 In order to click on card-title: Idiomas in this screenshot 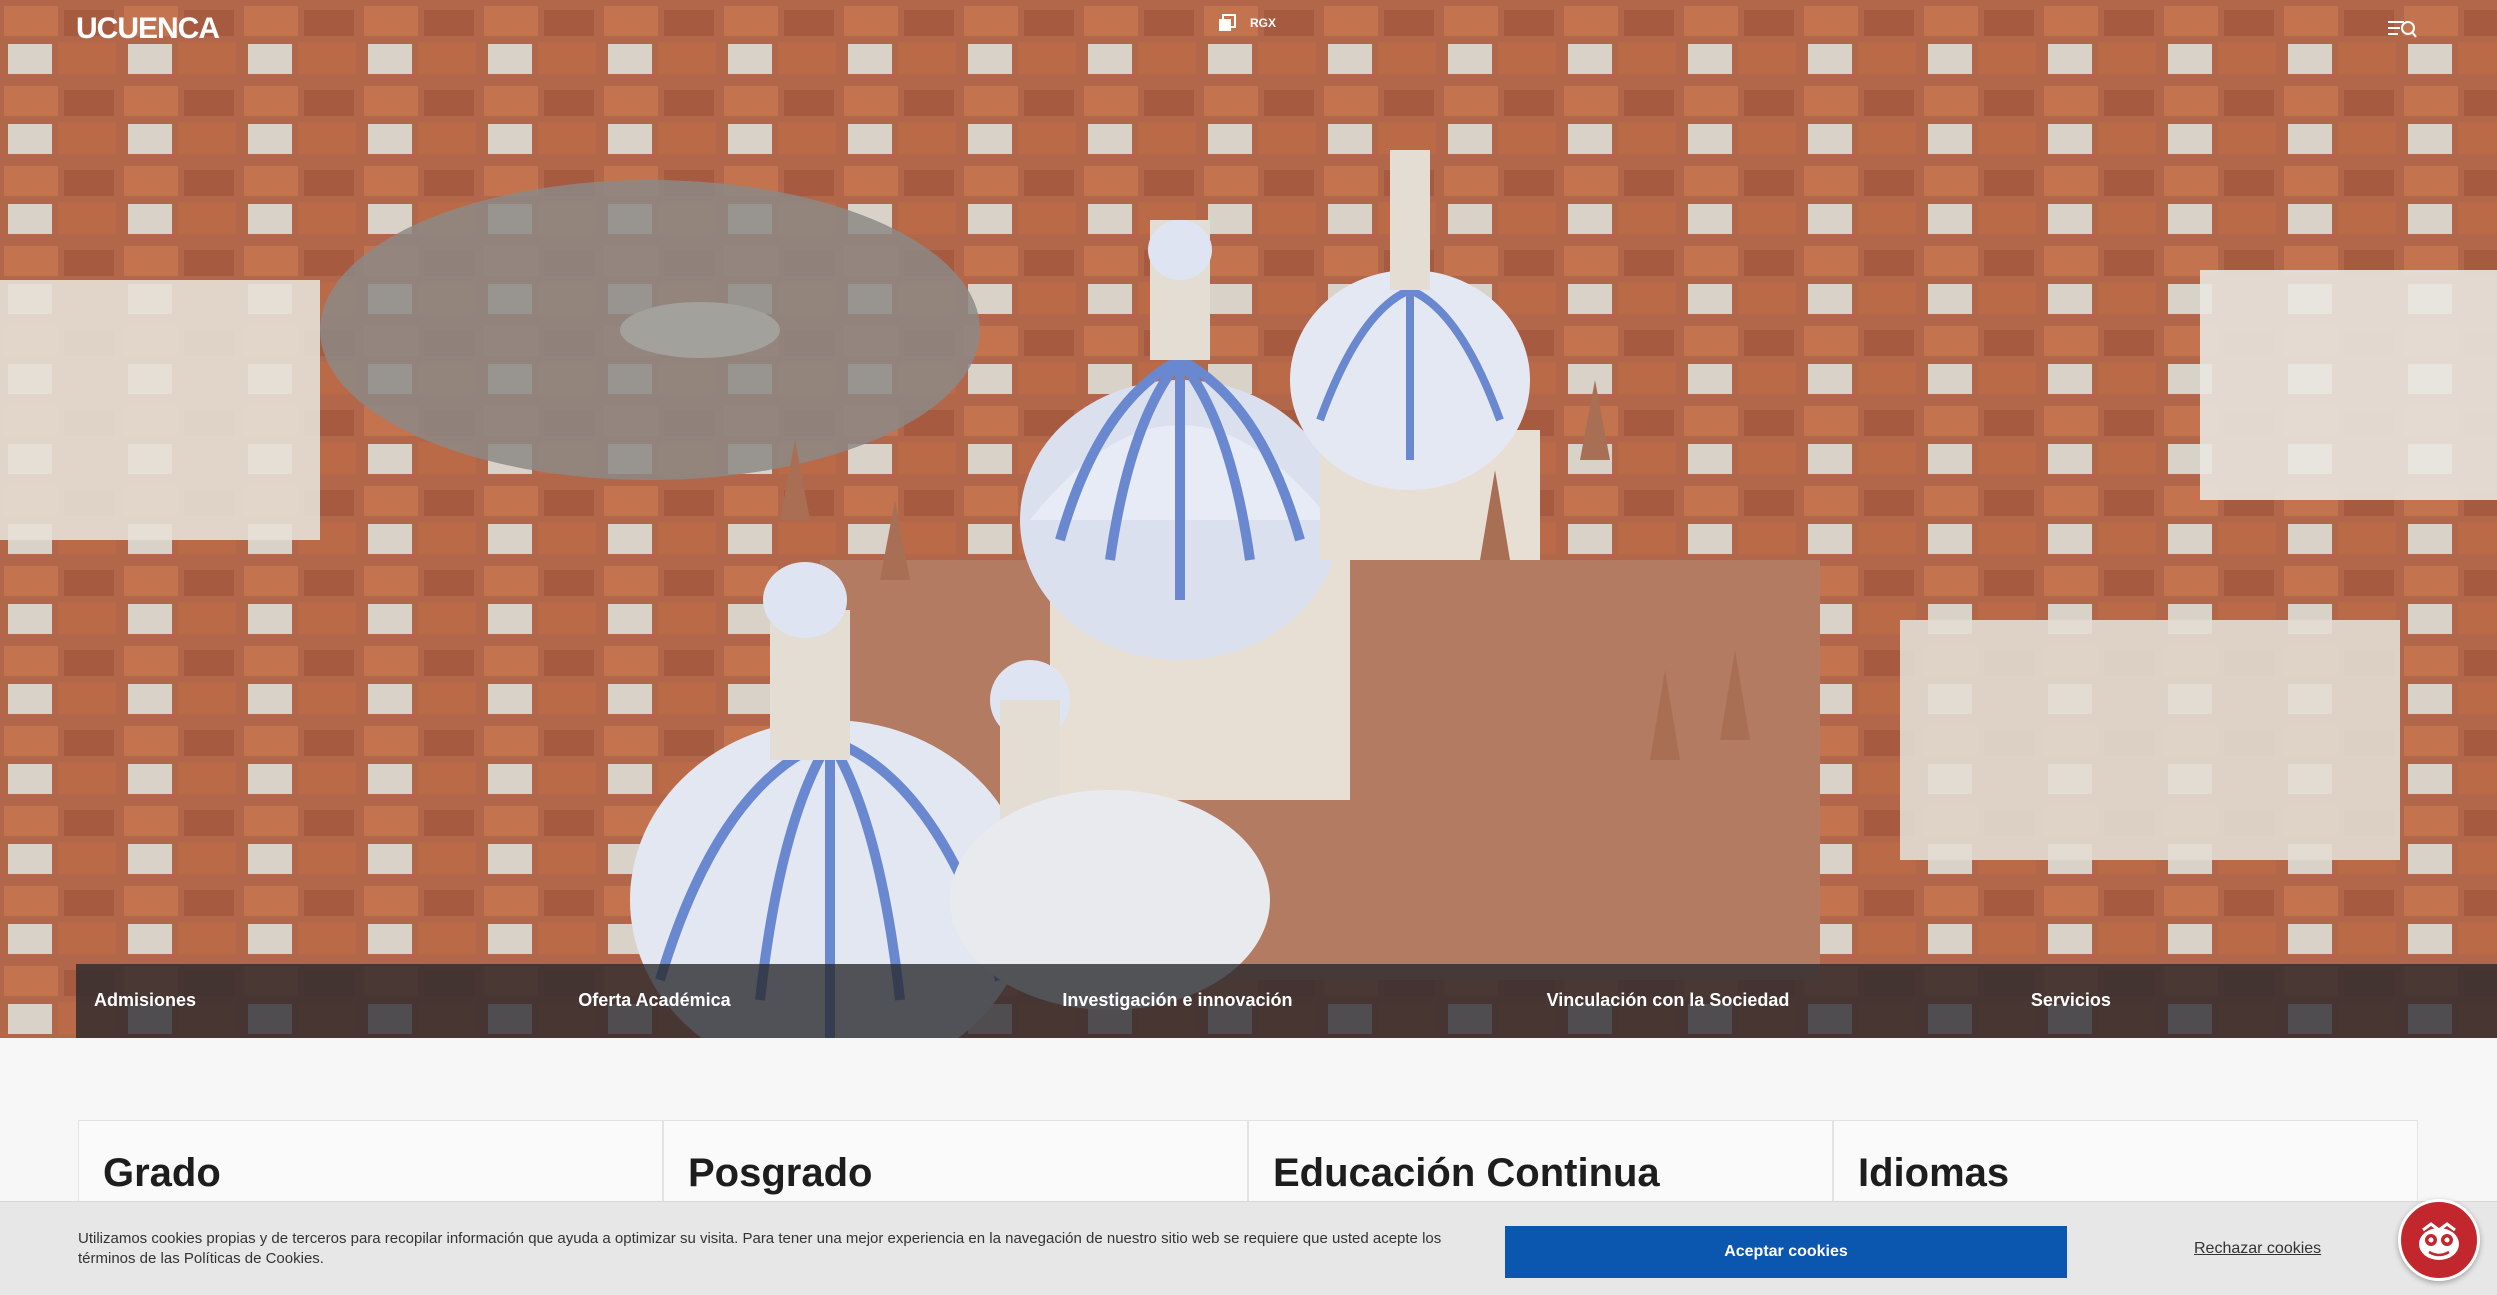, I will do `click(1934, 1173)`.